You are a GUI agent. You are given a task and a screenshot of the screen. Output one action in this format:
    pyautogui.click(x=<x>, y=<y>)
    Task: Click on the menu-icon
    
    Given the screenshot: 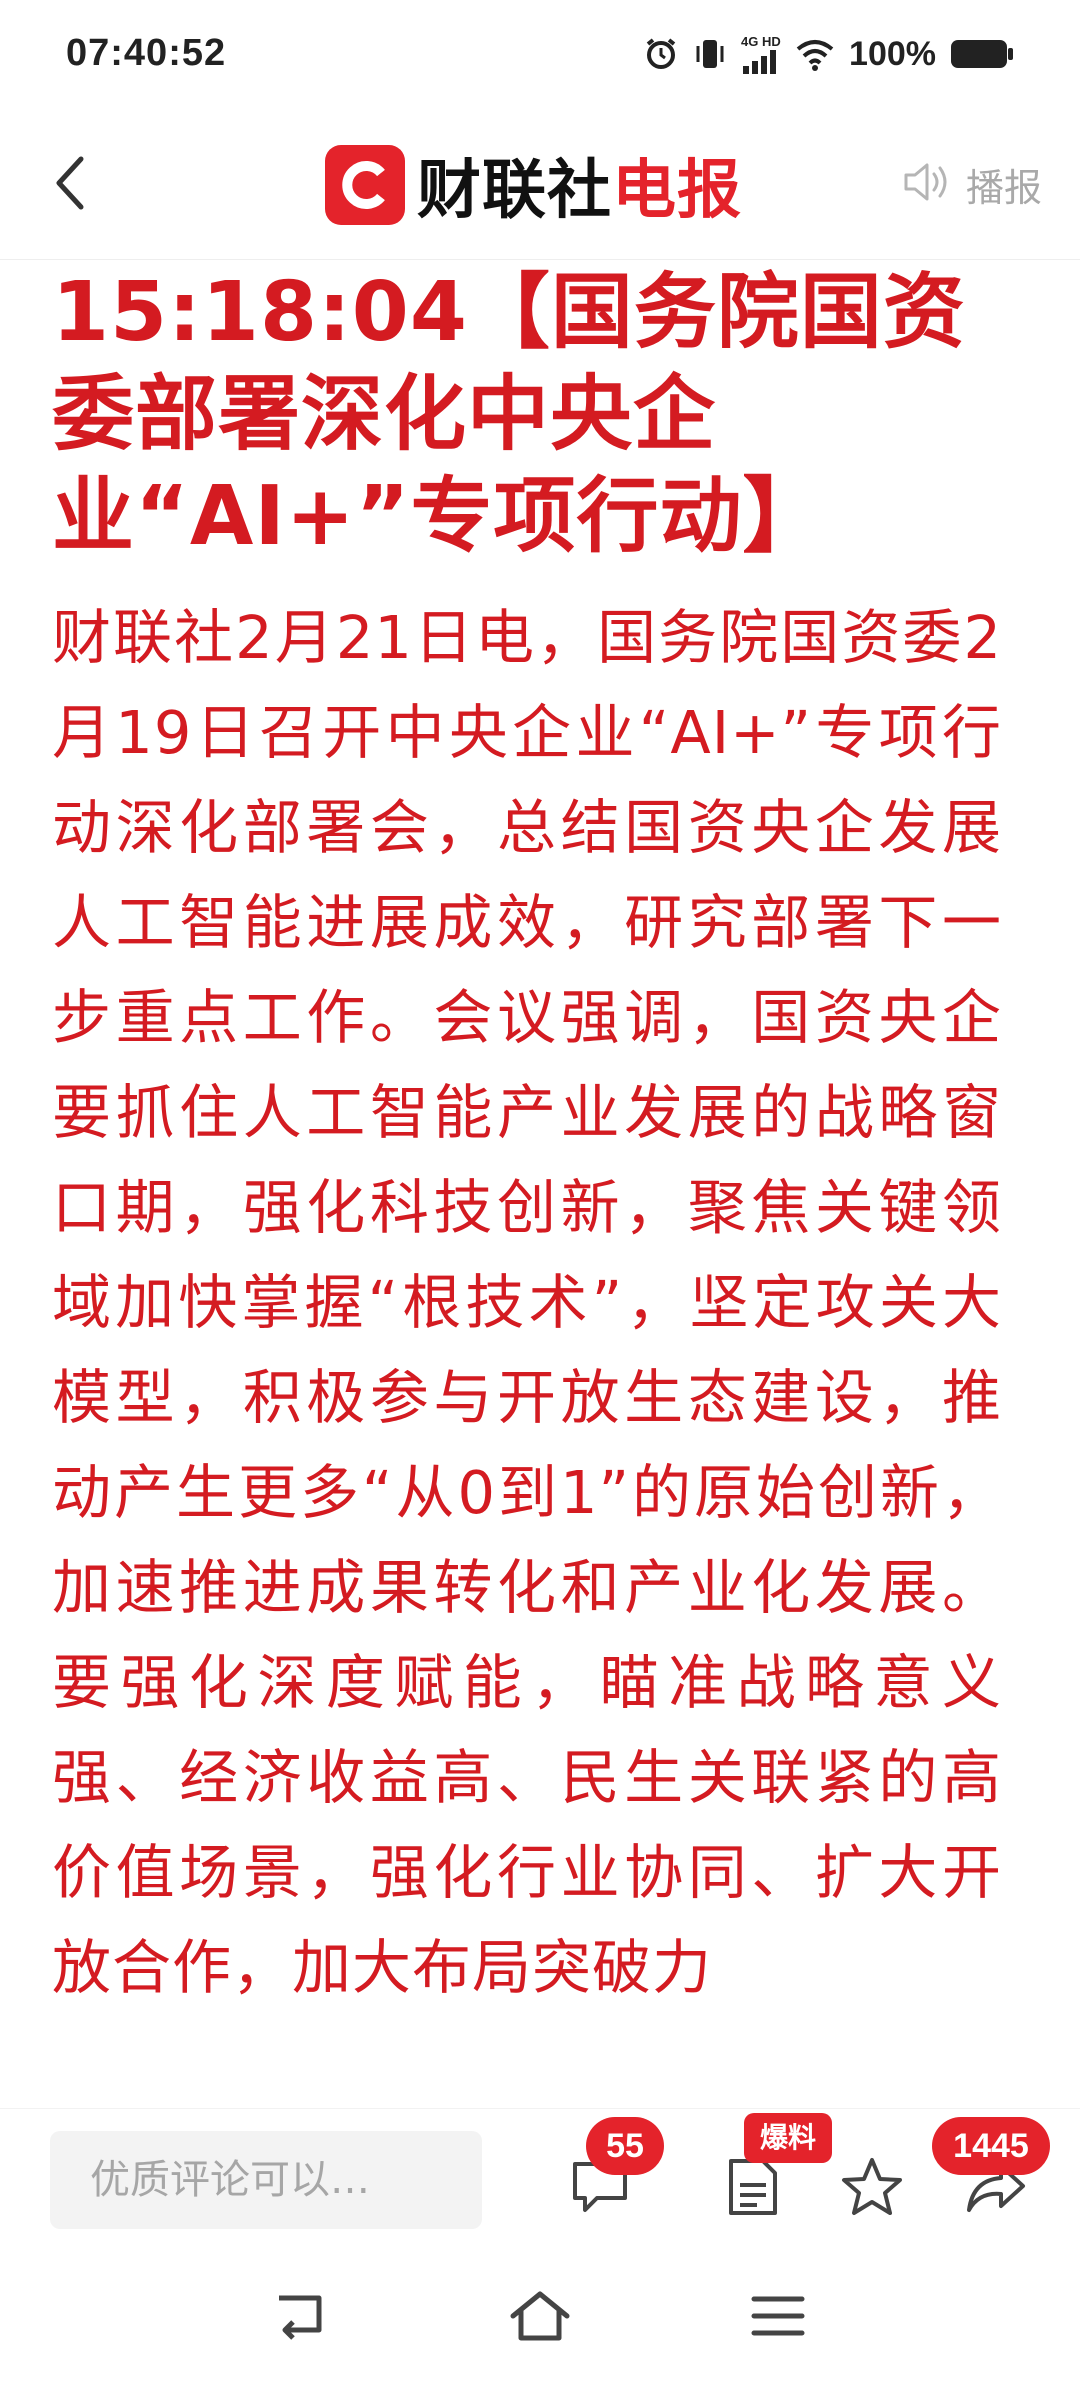 What is the action you would take?
    pyautogui.click(x=778, y=2318)
    